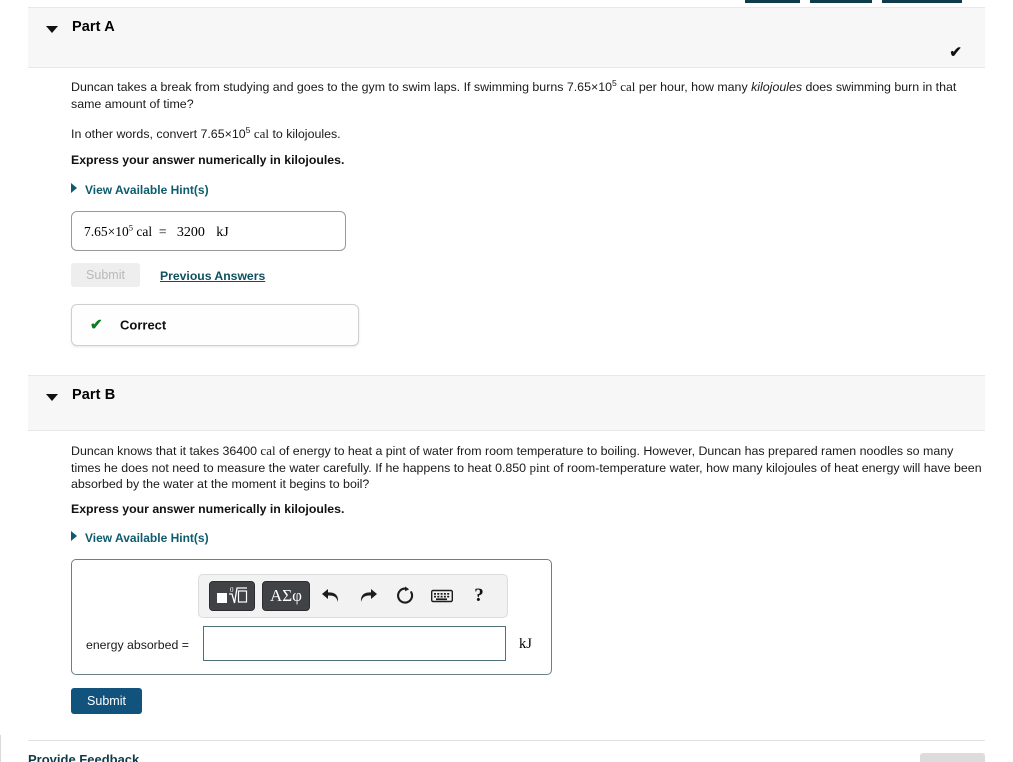 The height and width of the screenshot is (762, 1013). I want to click on energy-absorbed-unit: kJ, so click(525, 644).